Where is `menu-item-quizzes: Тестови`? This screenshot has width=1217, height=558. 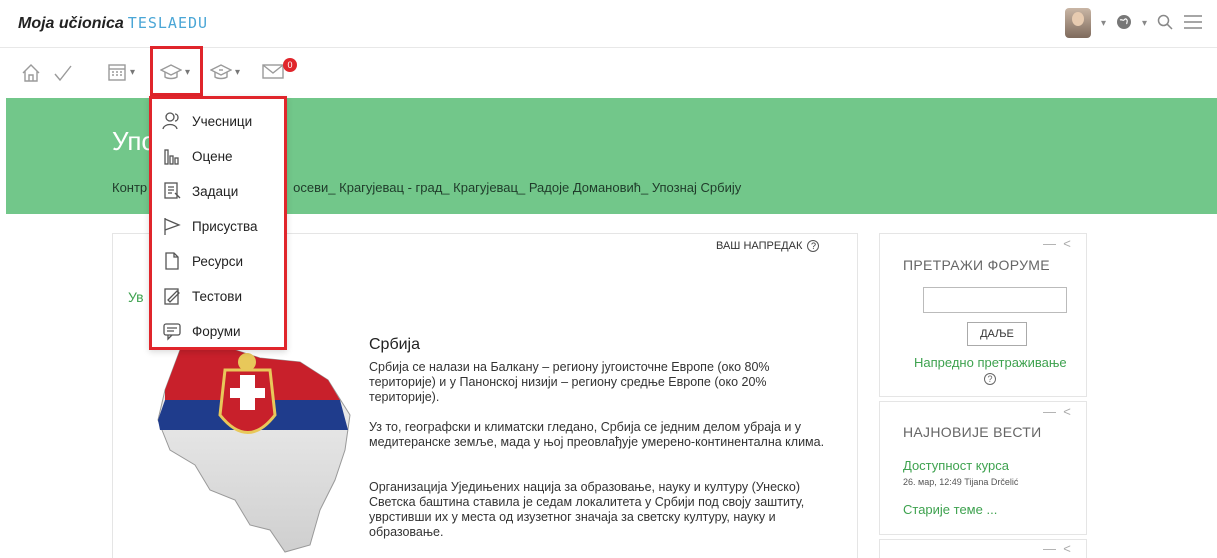 menu-item-quizzes: Тестови is located at coordinates (202, 296).